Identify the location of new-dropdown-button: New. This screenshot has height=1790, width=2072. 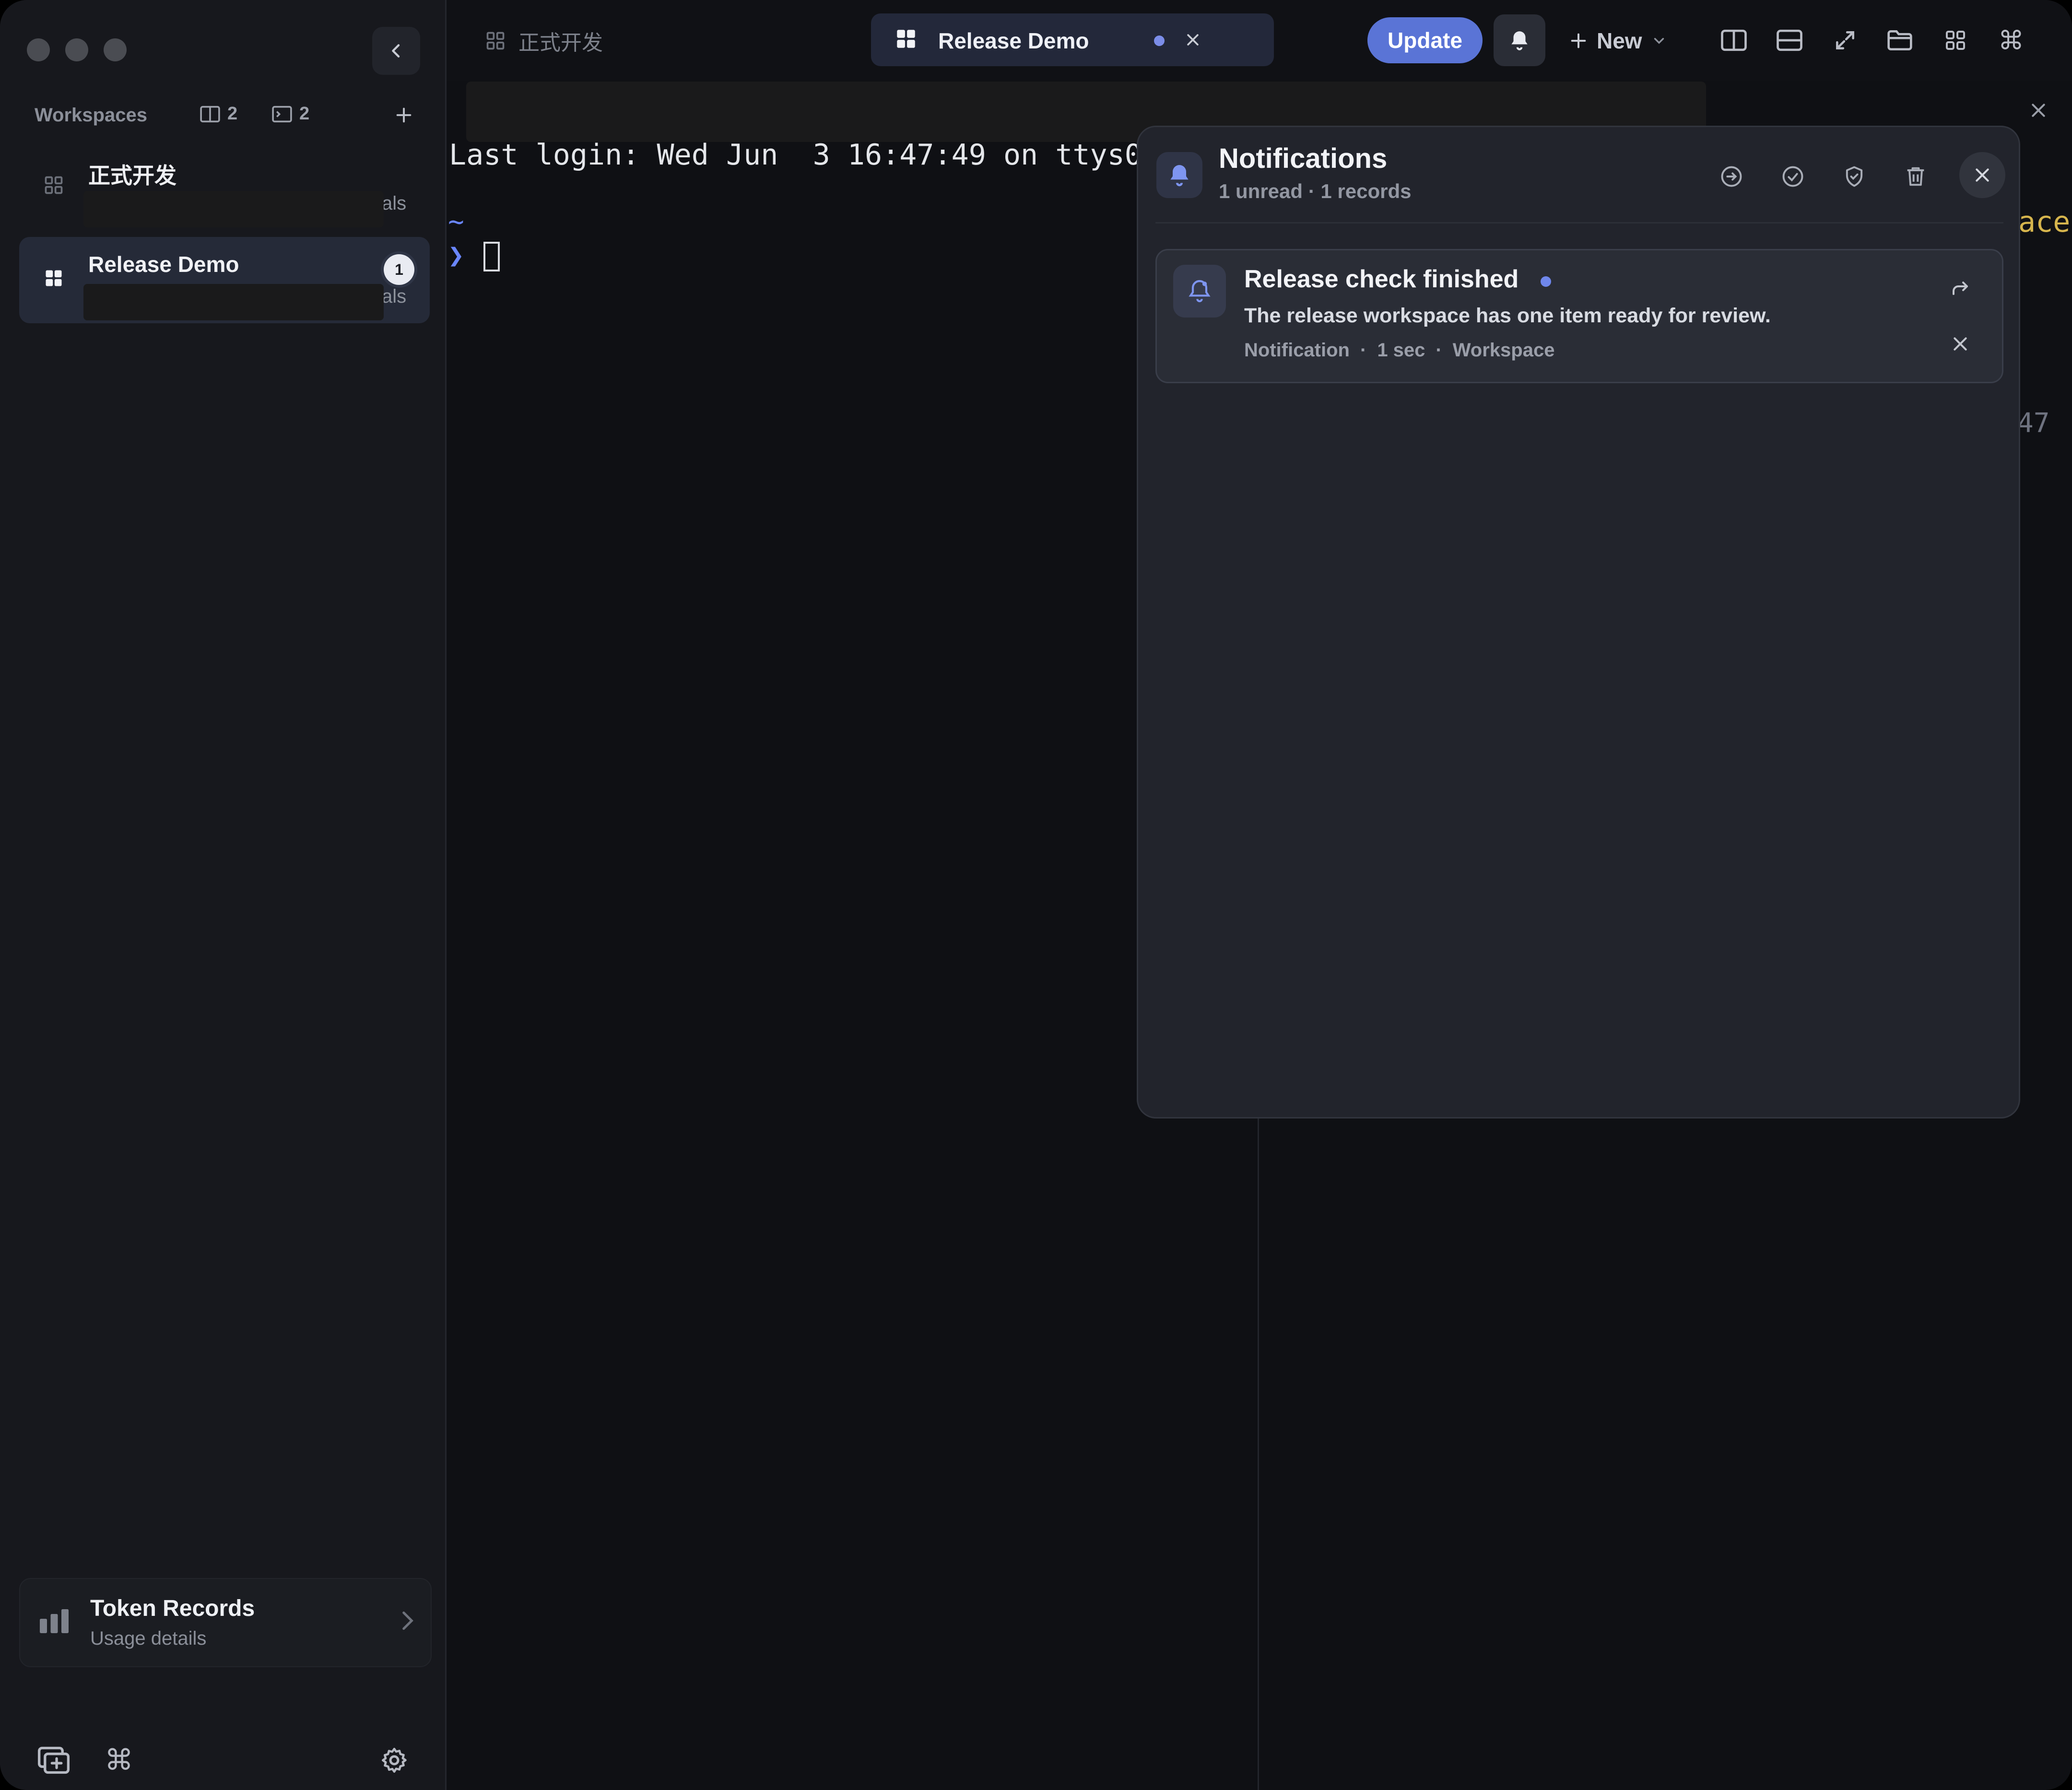
(1618, 41).